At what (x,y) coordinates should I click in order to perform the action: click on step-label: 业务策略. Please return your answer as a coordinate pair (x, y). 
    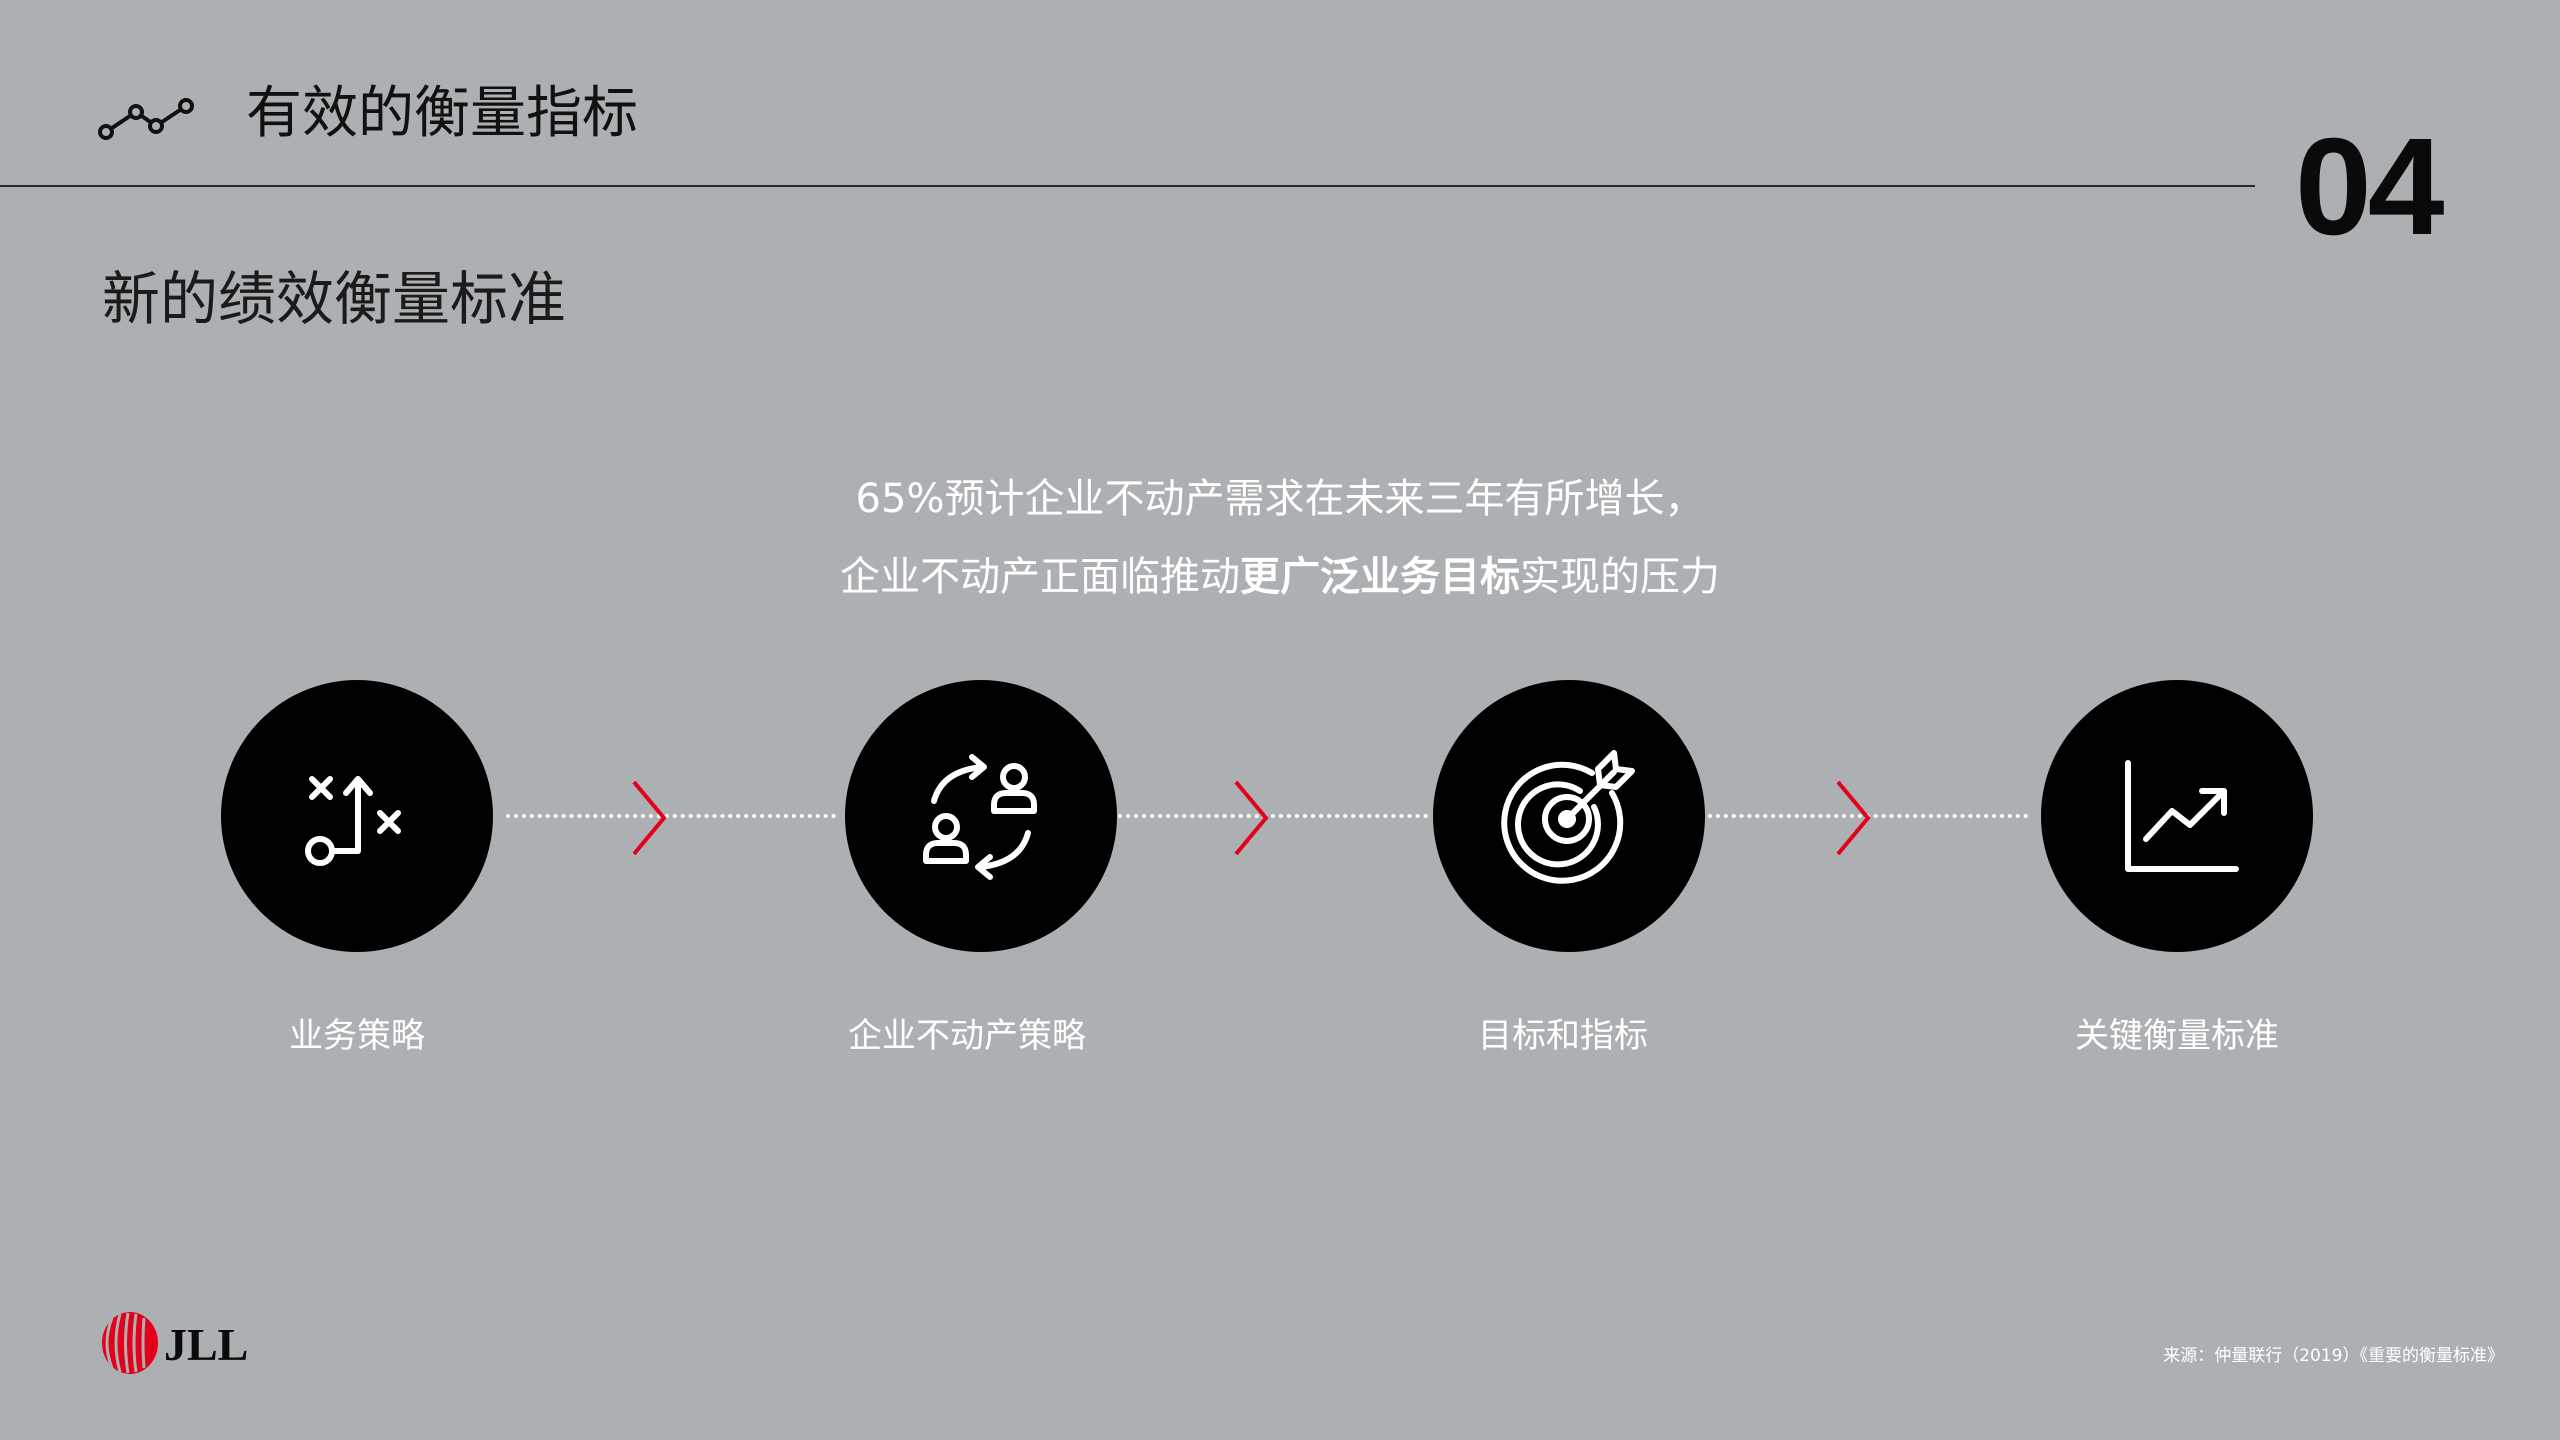
    Looking at the image, I should click on (357, 1036).